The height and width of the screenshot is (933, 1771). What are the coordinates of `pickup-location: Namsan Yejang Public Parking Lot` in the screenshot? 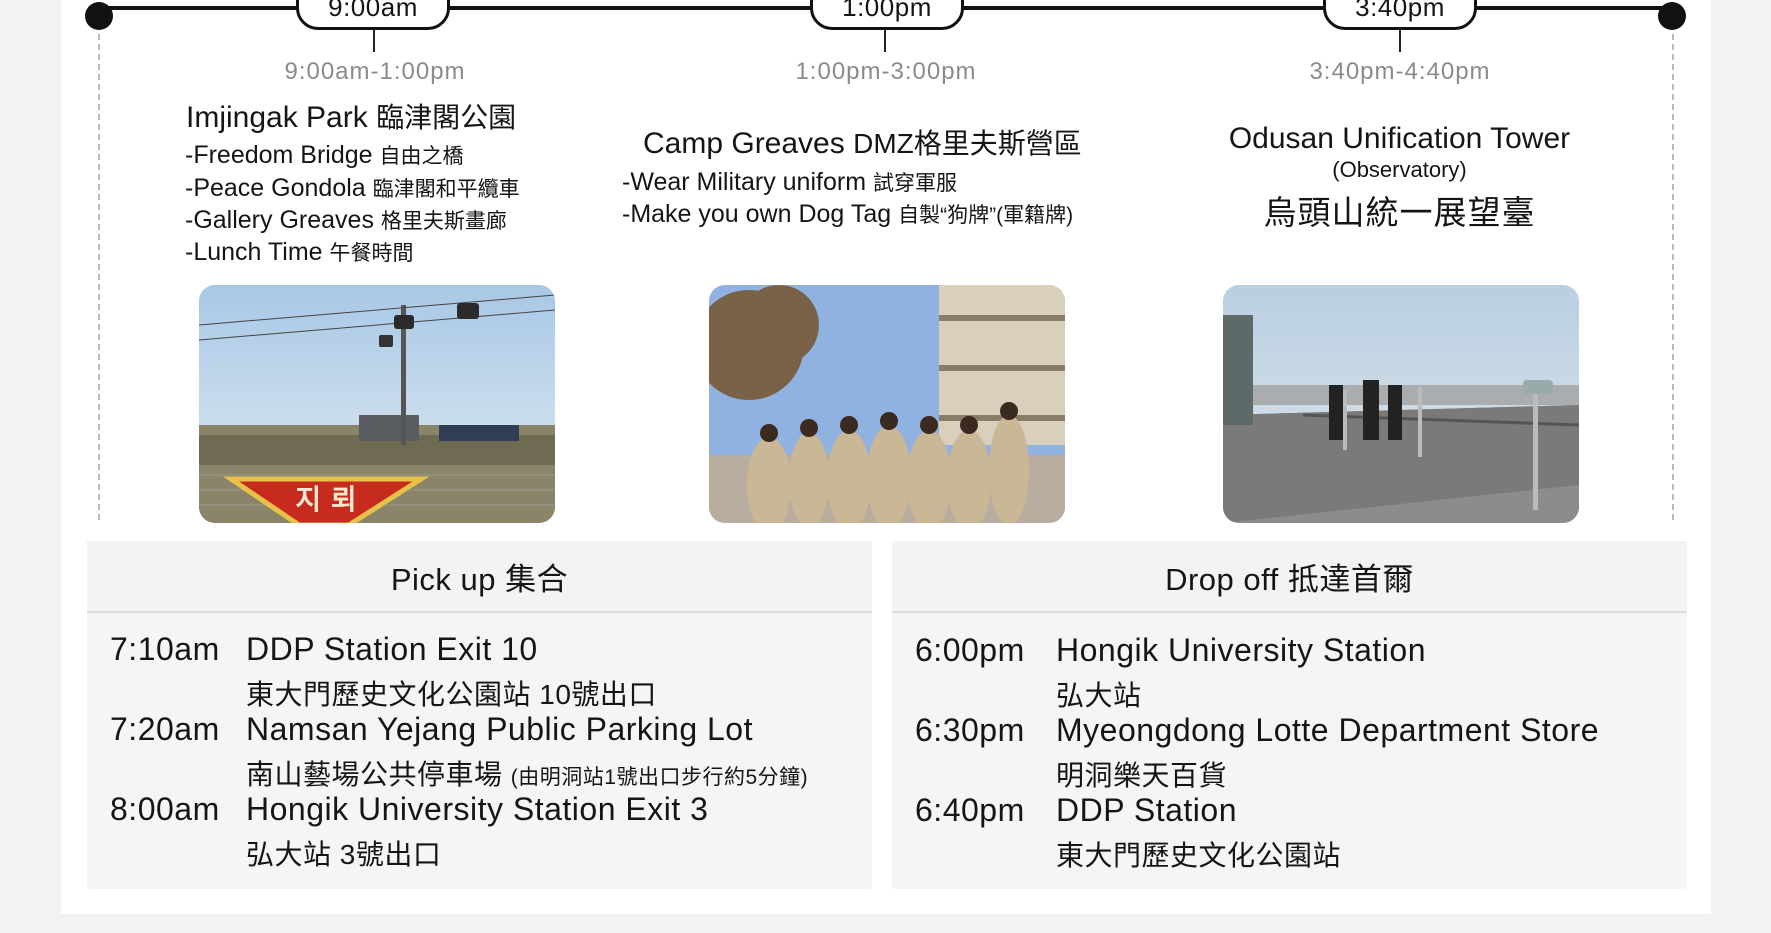 It's located at (499, 729).